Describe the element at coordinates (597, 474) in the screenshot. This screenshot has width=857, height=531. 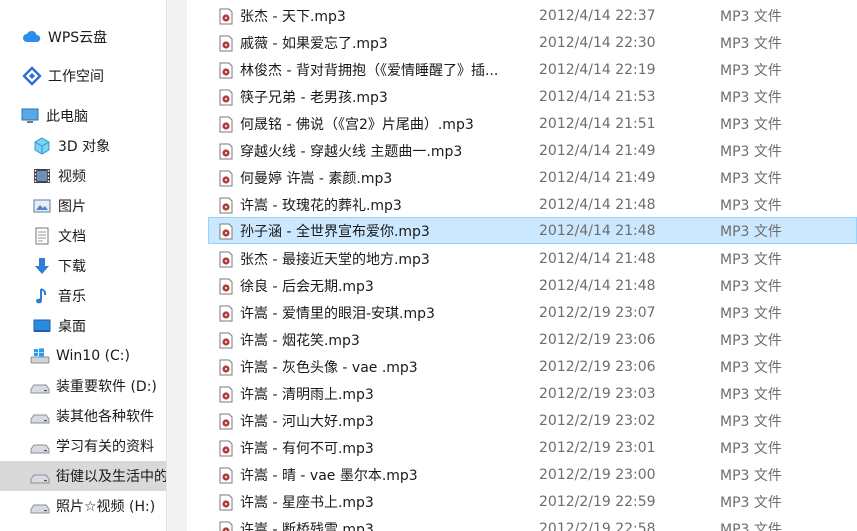
I see `file-date-modified: 2012/2/19 23:00` at that location.